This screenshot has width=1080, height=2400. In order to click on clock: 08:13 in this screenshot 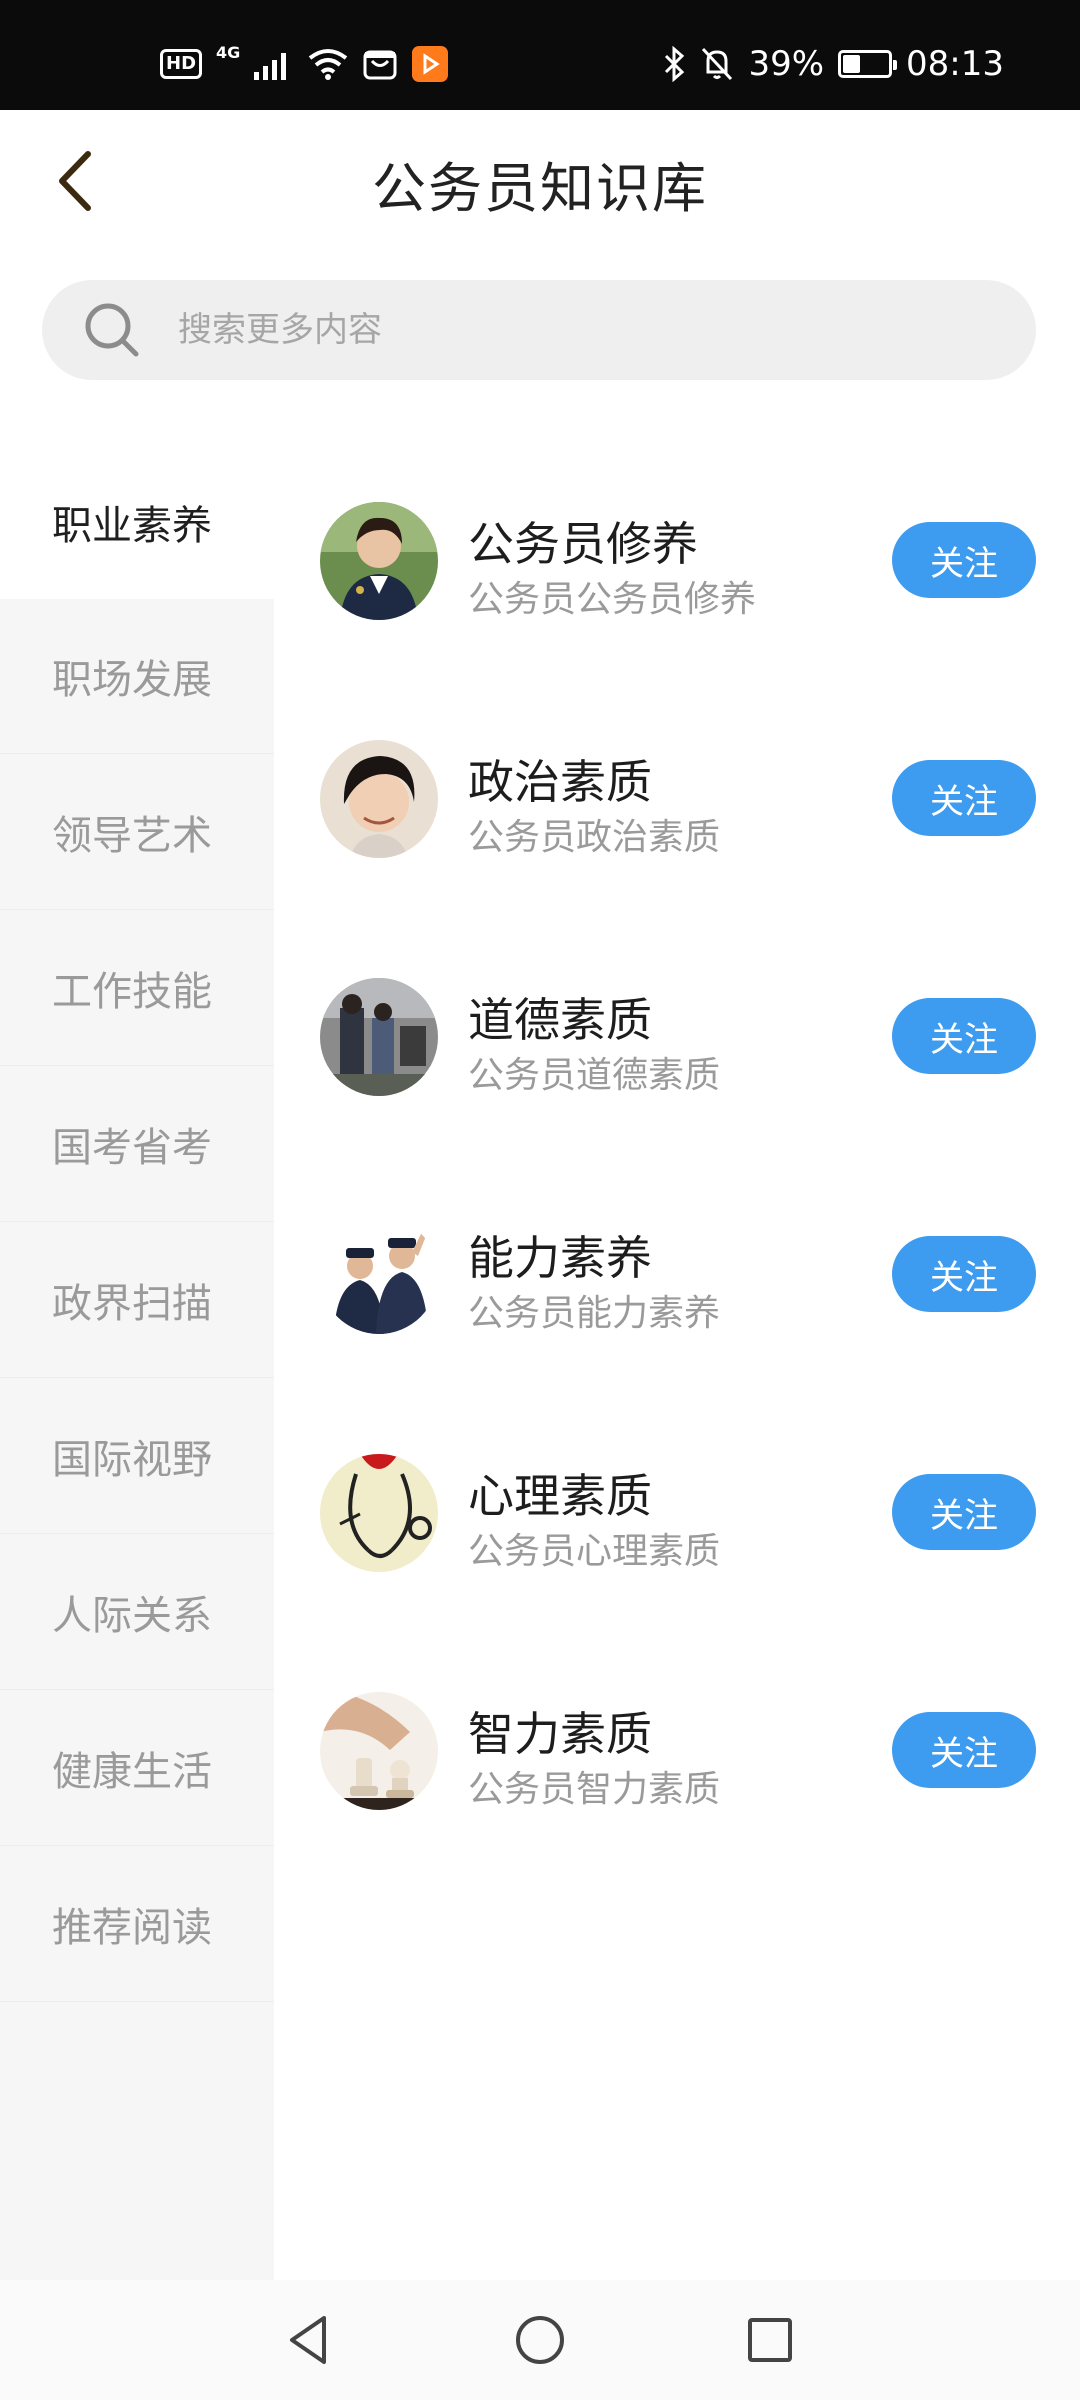, I will do `click(955, 64)`.